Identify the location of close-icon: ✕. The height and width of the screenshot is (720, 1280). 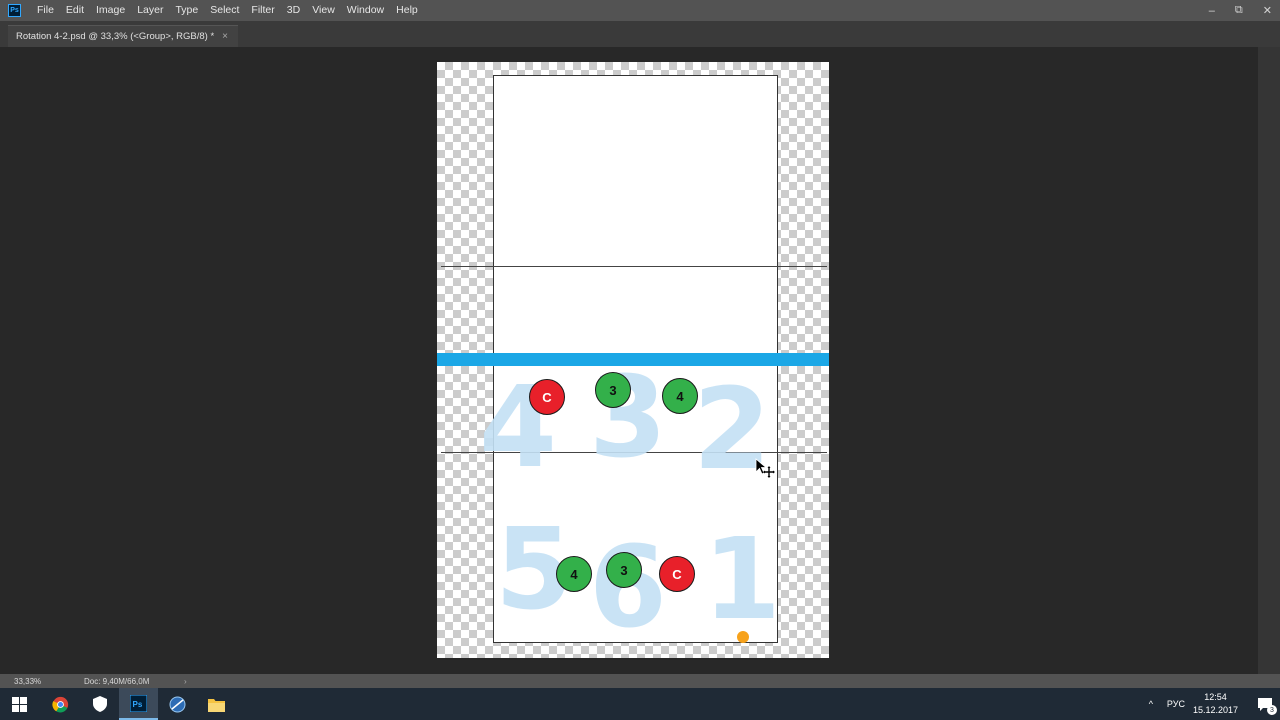
(1267, 10).